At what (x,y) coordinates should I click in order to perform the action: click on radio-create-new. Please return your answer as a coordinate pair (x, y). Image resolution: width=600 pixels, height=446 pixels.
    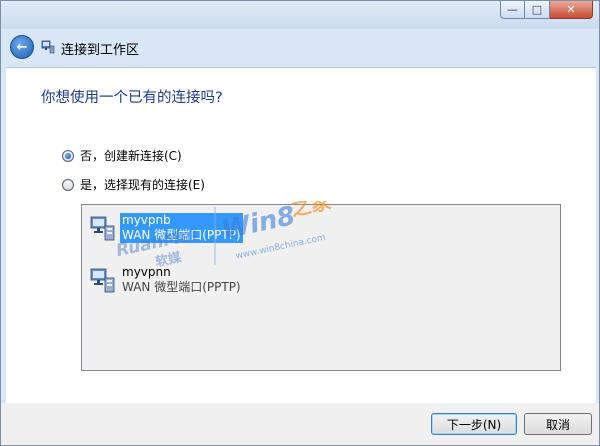
    Looking at the image, I should click on (68, 155).